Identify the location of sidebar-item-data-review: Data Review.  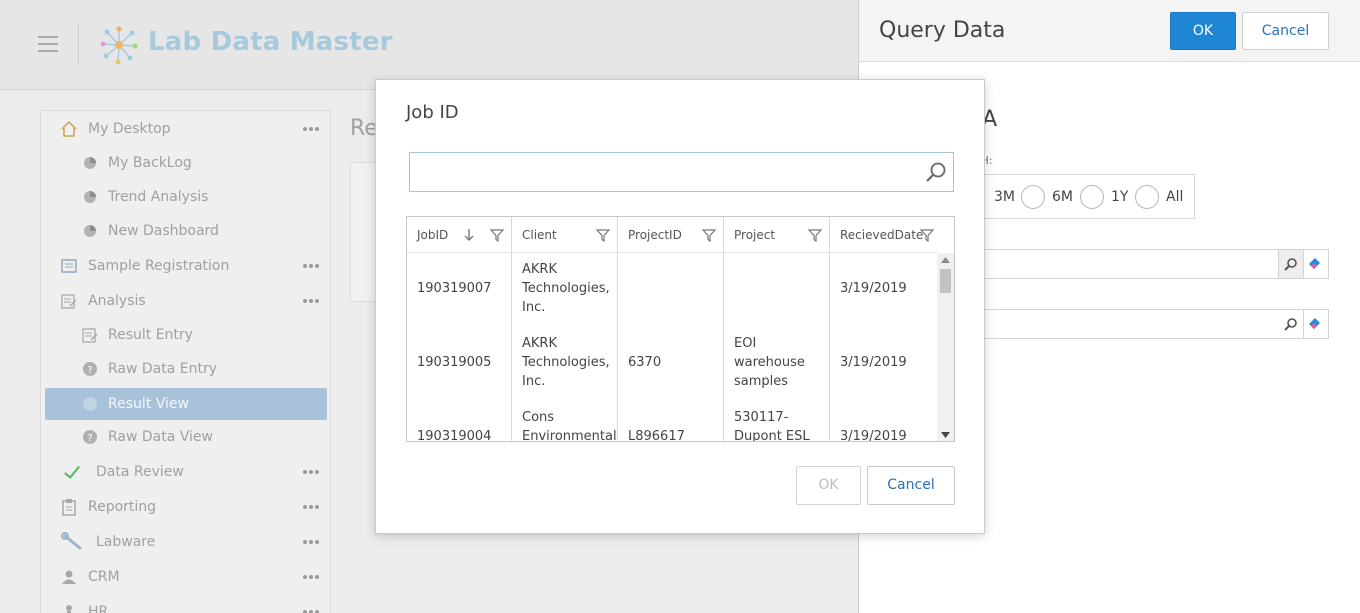
(185, 472).